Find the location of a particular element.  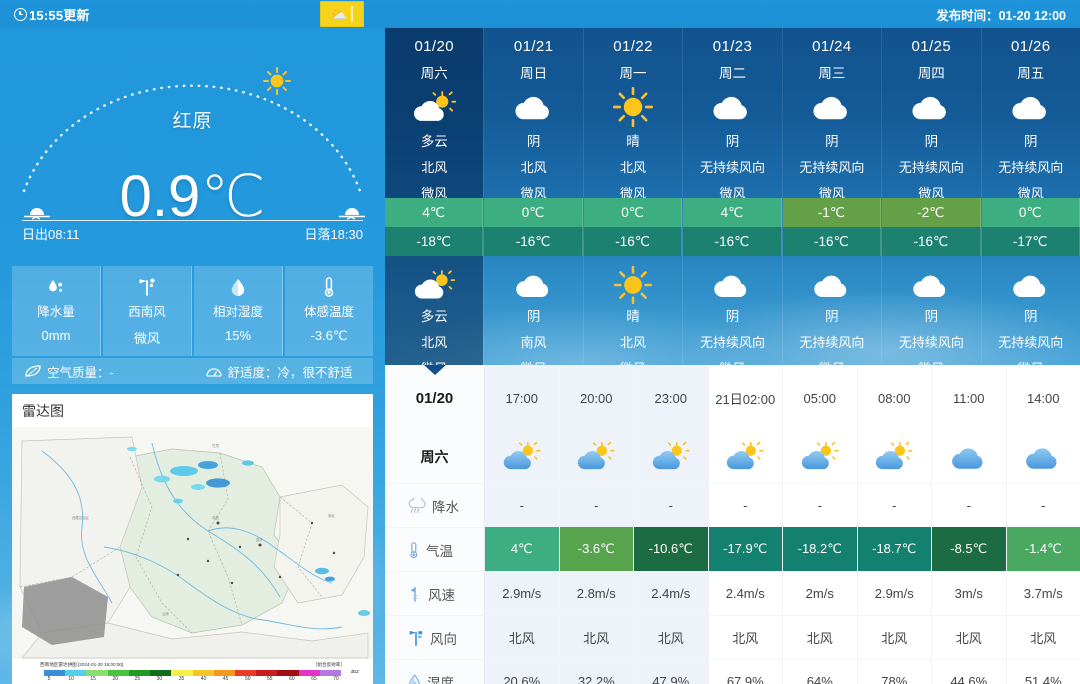

legend-tick: 15 is located at coordinates (93, 679).